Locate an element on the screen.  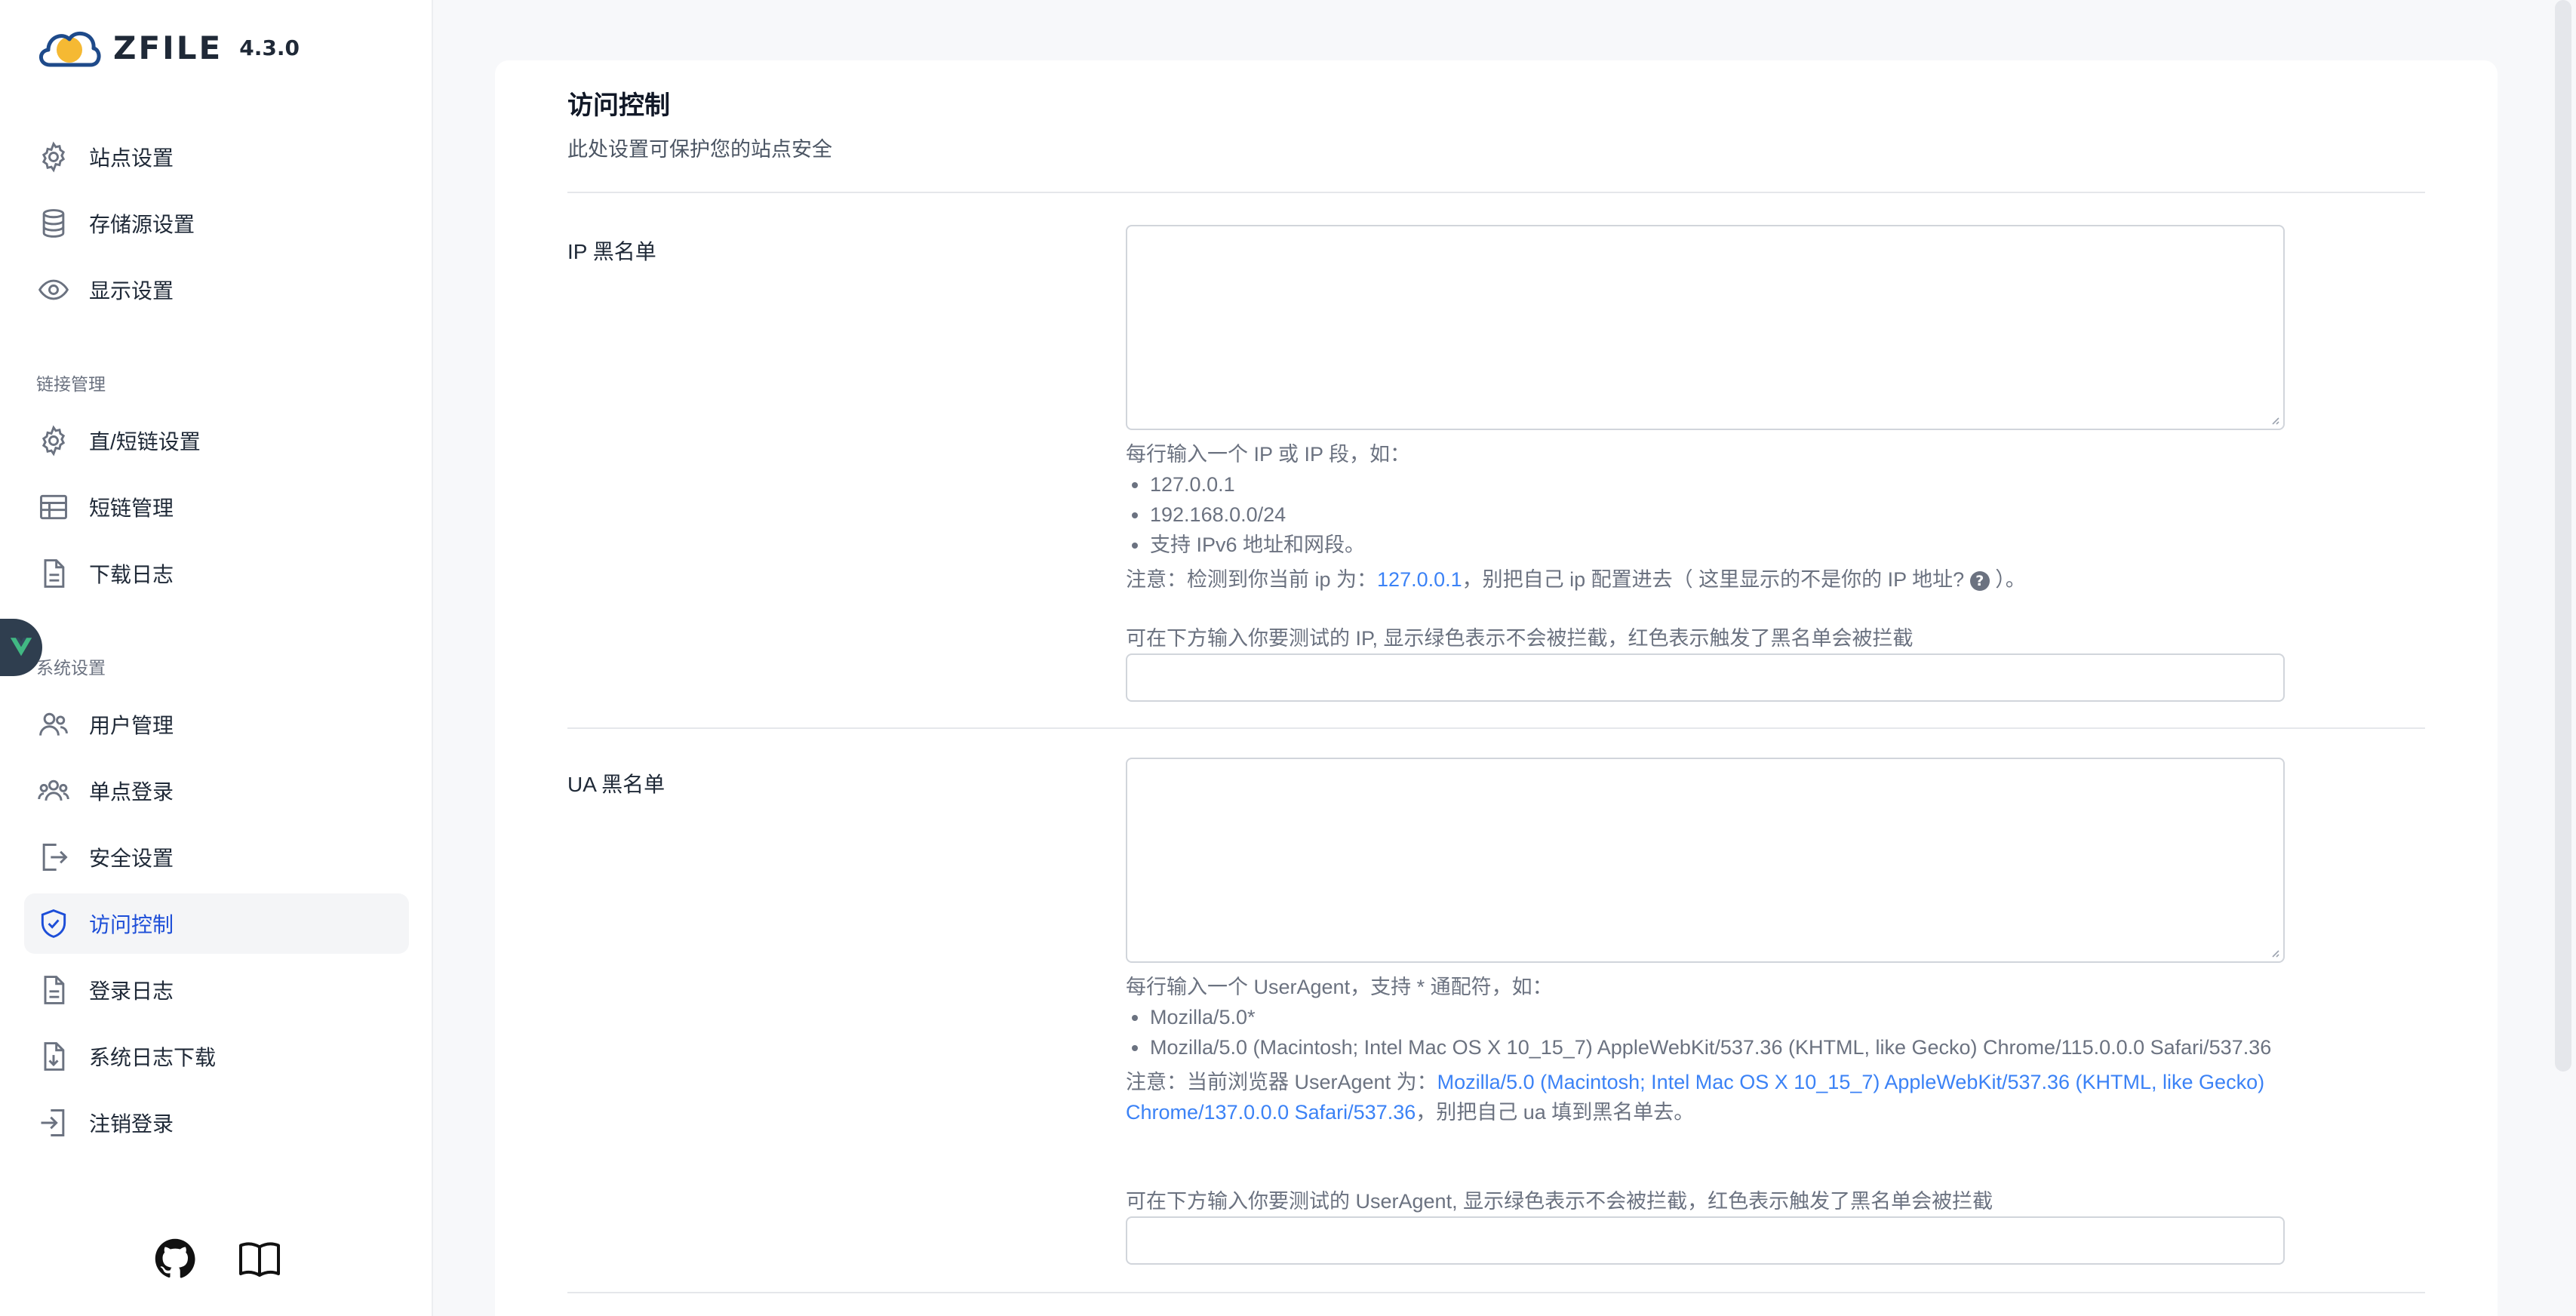
sidebar-item-login-log: 登录日志 is located at coordinates (216, 990).